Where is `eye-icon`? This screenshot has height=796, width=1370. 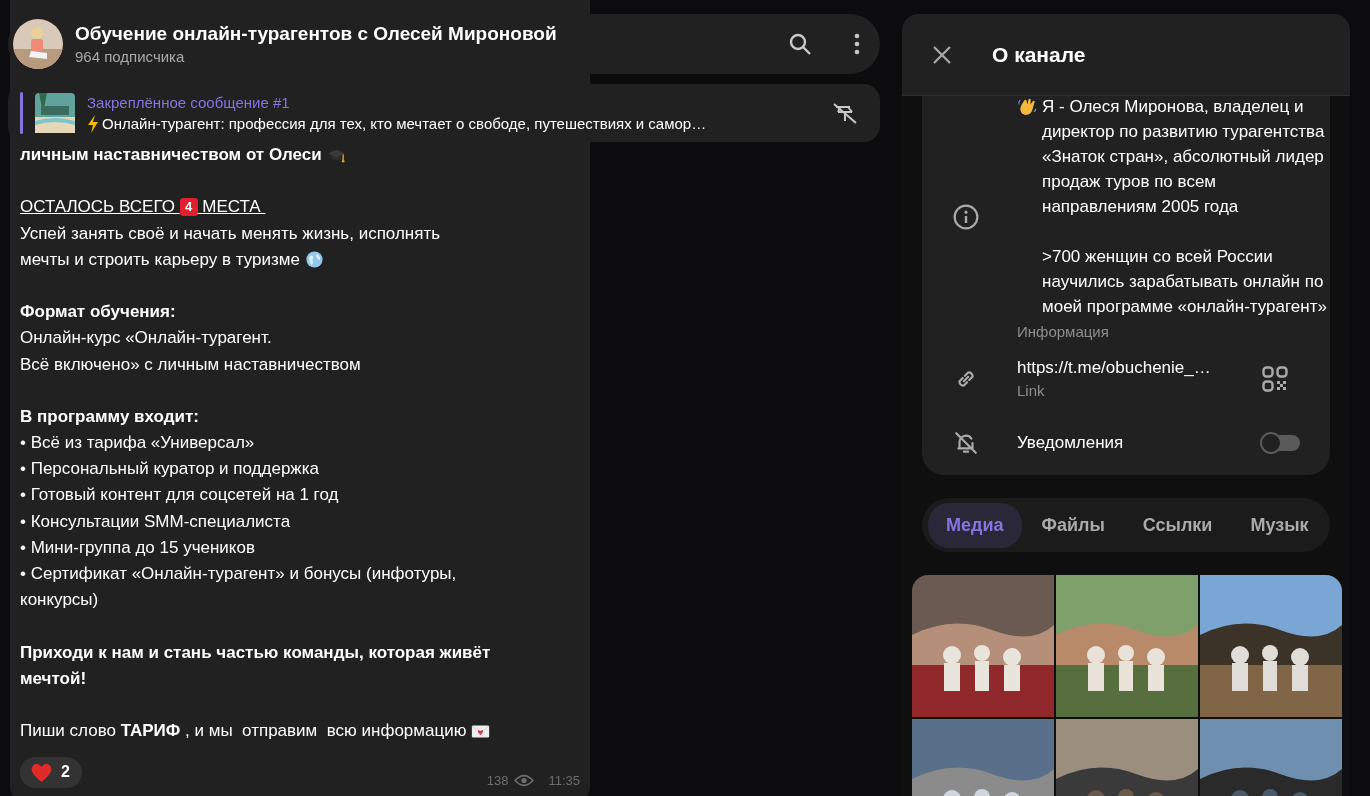
eye-icon is located at coordinates (524, 780).